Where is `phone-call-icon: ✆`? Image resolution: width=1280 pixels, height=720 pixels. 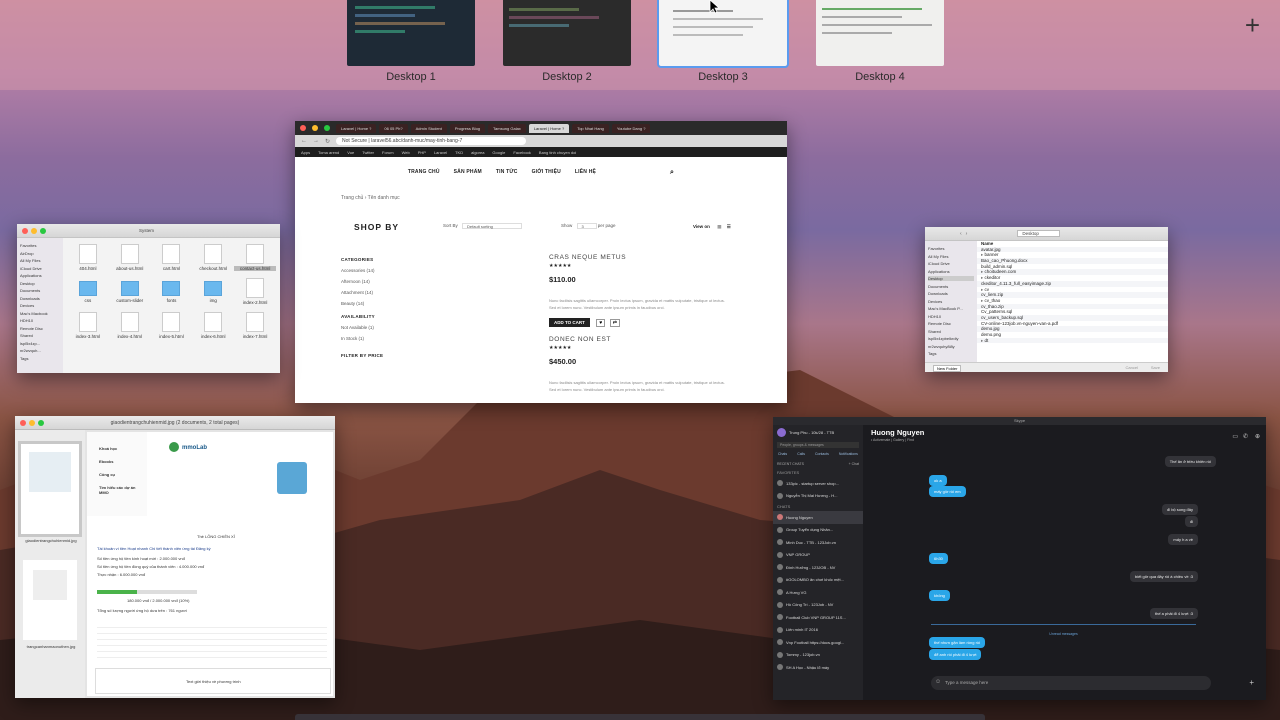 phone-call-icon: ✆ is located at coordinates (1245, 436).